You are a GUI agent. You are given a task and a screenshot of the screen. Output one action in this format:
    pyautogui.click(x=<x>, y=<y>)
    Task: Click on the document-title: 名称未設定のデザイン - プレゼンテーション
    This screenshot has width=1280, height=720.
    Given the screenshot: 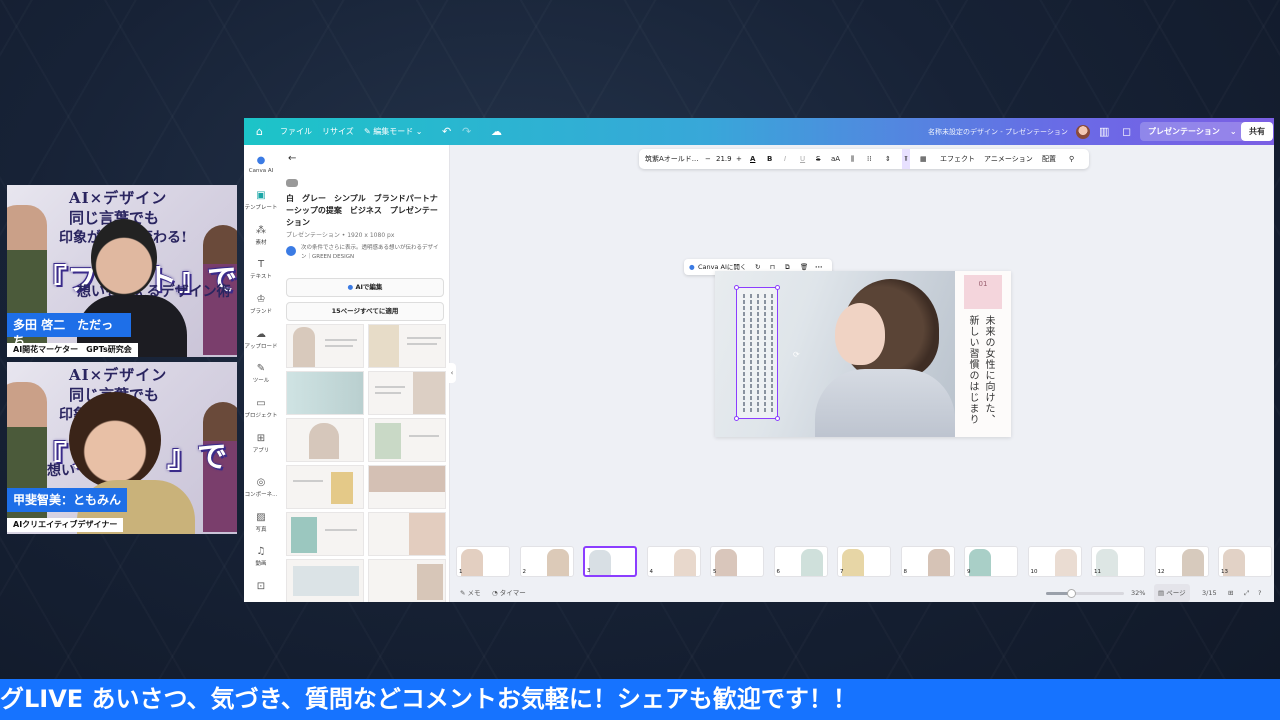 What is the action you would take?
    pyautogui.click(x=998, y=131)
    